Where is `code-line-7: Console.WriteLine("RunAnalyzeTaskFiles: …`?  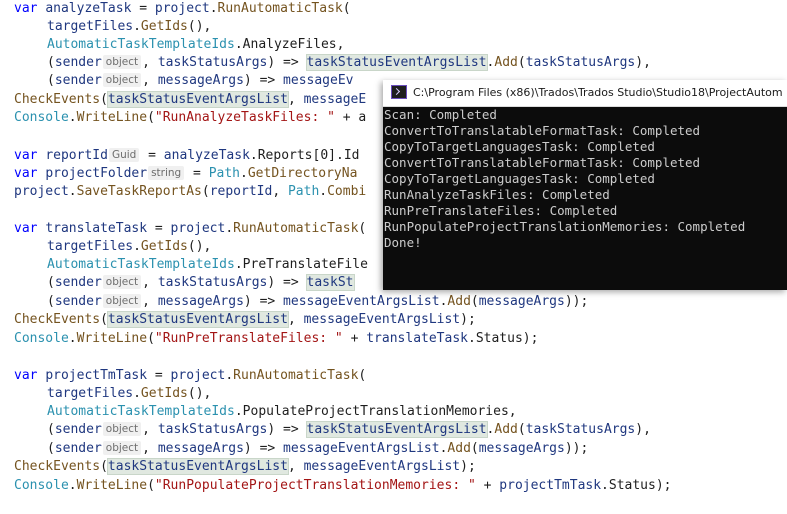 code-line-7: Console.WriteLine("RunAnalyzeTaskFiles: … is located at coordinates (190, 117).